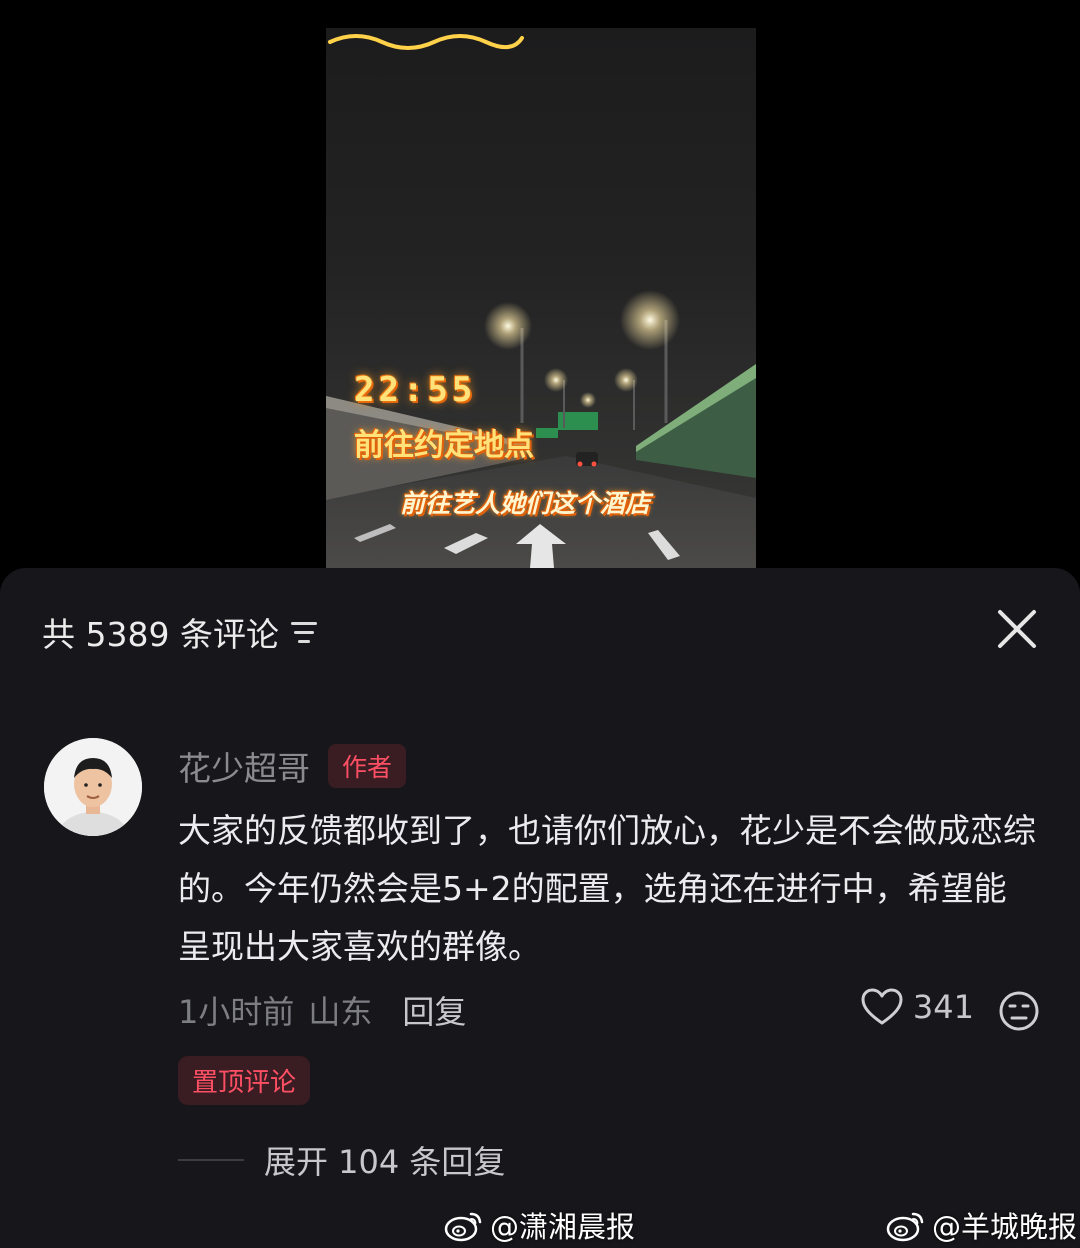  What do you see at coordinates (160, 634) in the screenshot?
I see `comments-count-title: 共 5389 条评论` at bounding box center [160, 634].